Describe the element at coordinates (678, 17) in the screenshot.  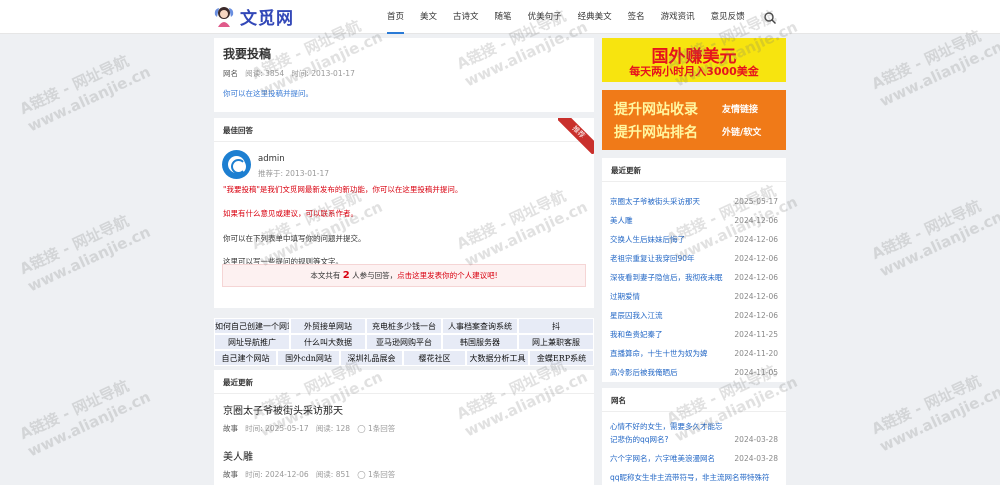
I see `nav-youxi-zixun: 游戏资讯` at that location.